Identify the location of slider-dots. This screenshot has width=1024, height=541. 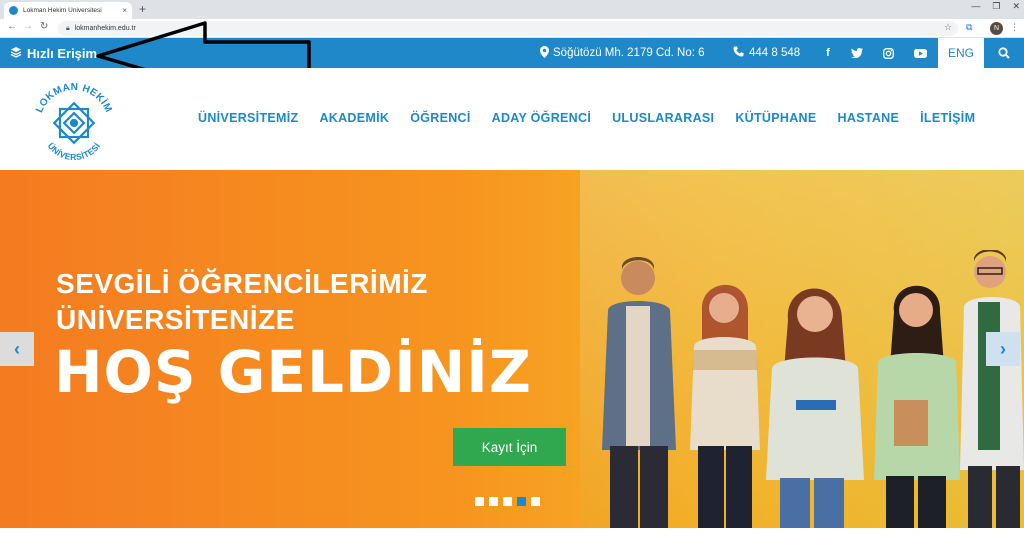
(507, 501).